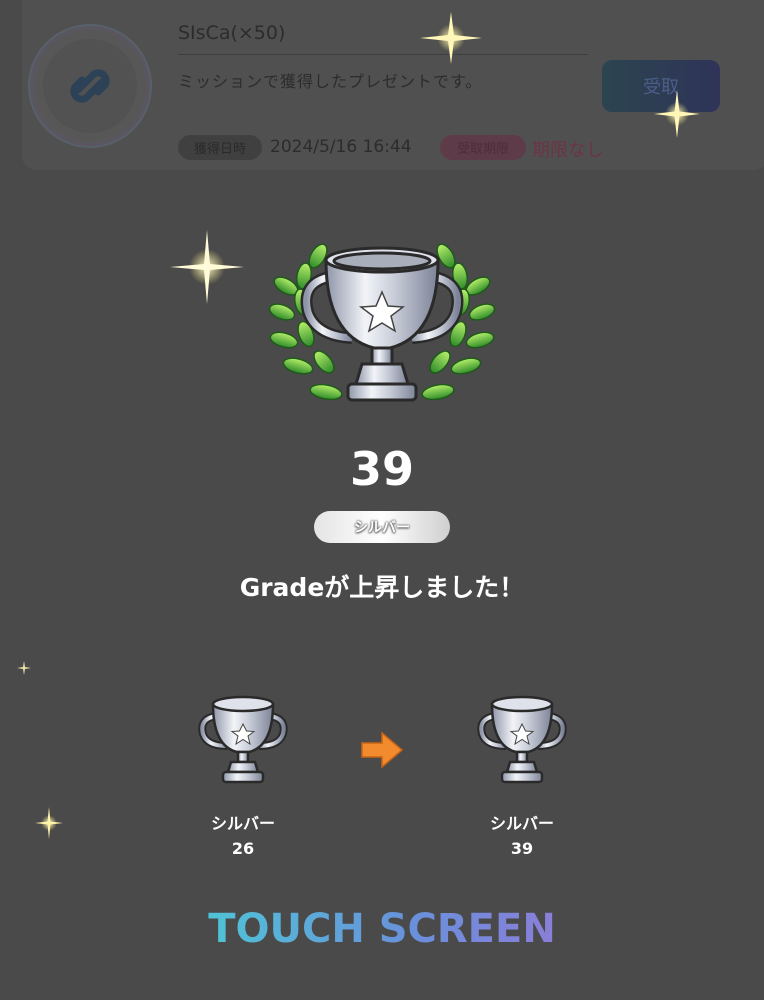 Image resolution: width=764 pixels, height=1000 pixels. Describe the element at coordinates (382, 322) in the screenshot. I see `silver-trophy-icon` at that location.